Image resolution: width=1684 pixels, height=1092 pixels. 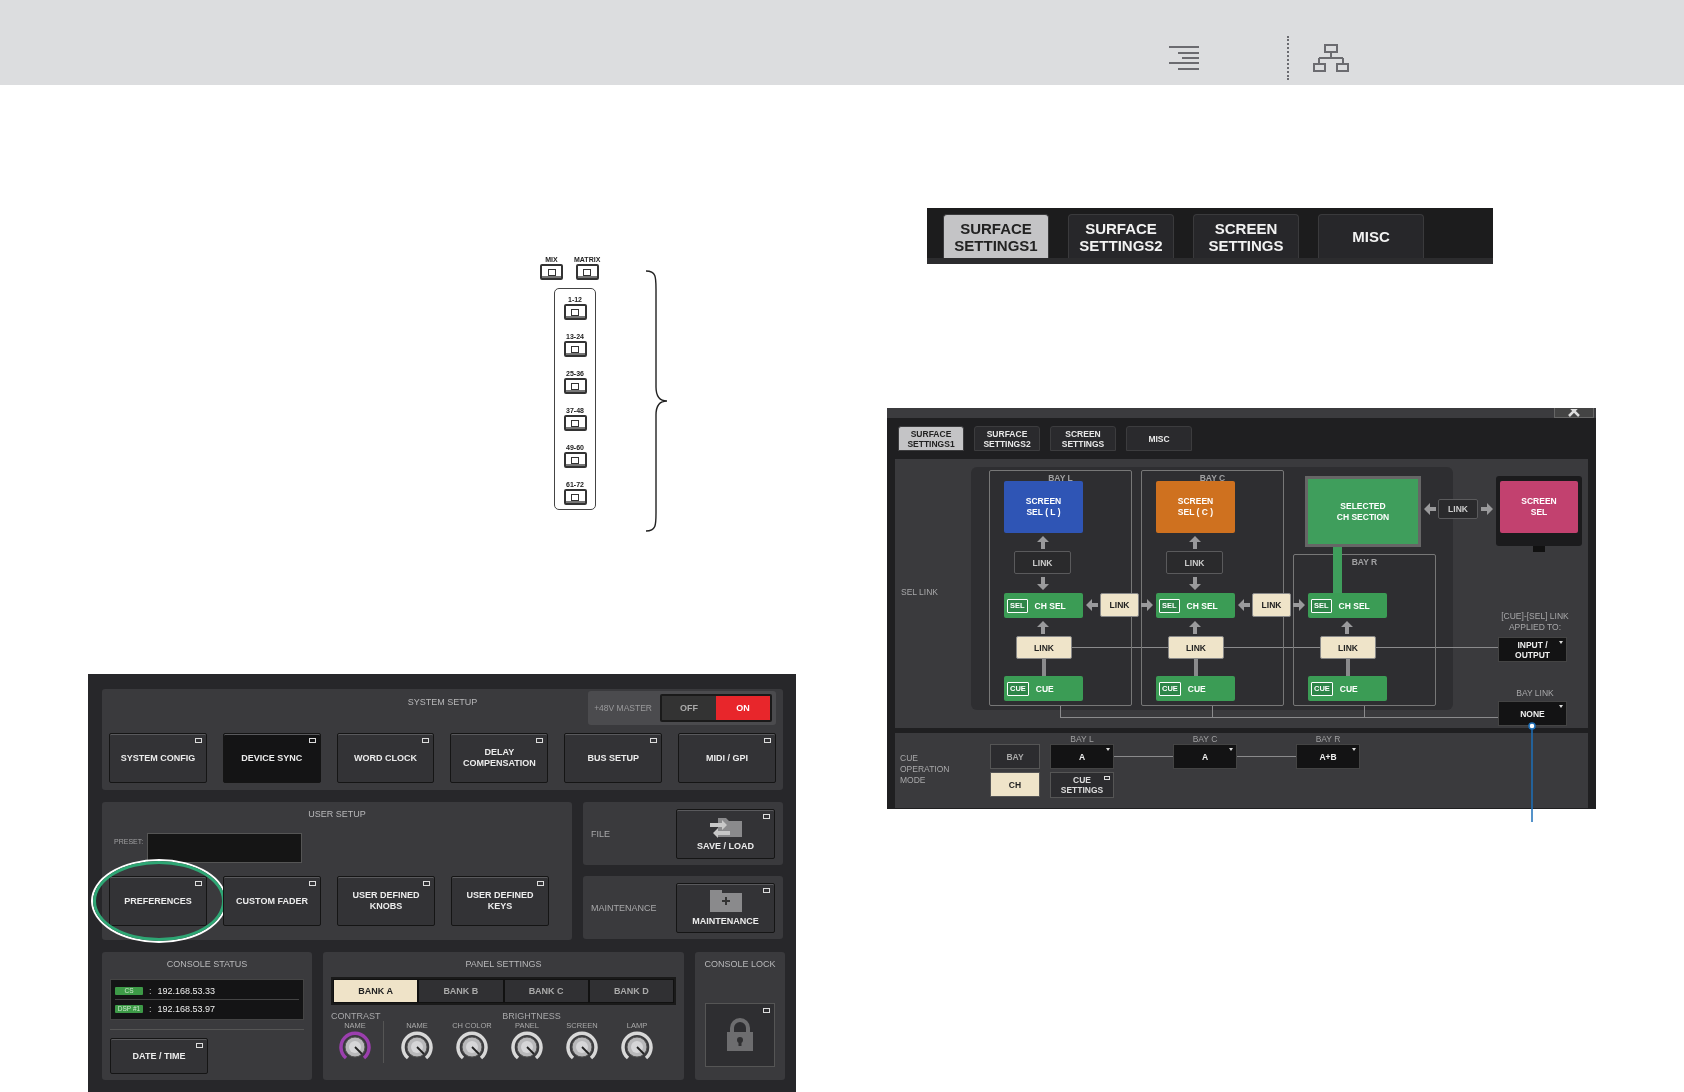 I want to click on screen-sel-display: SCREEN SEL ( L ), so click(x=1043, y=507).